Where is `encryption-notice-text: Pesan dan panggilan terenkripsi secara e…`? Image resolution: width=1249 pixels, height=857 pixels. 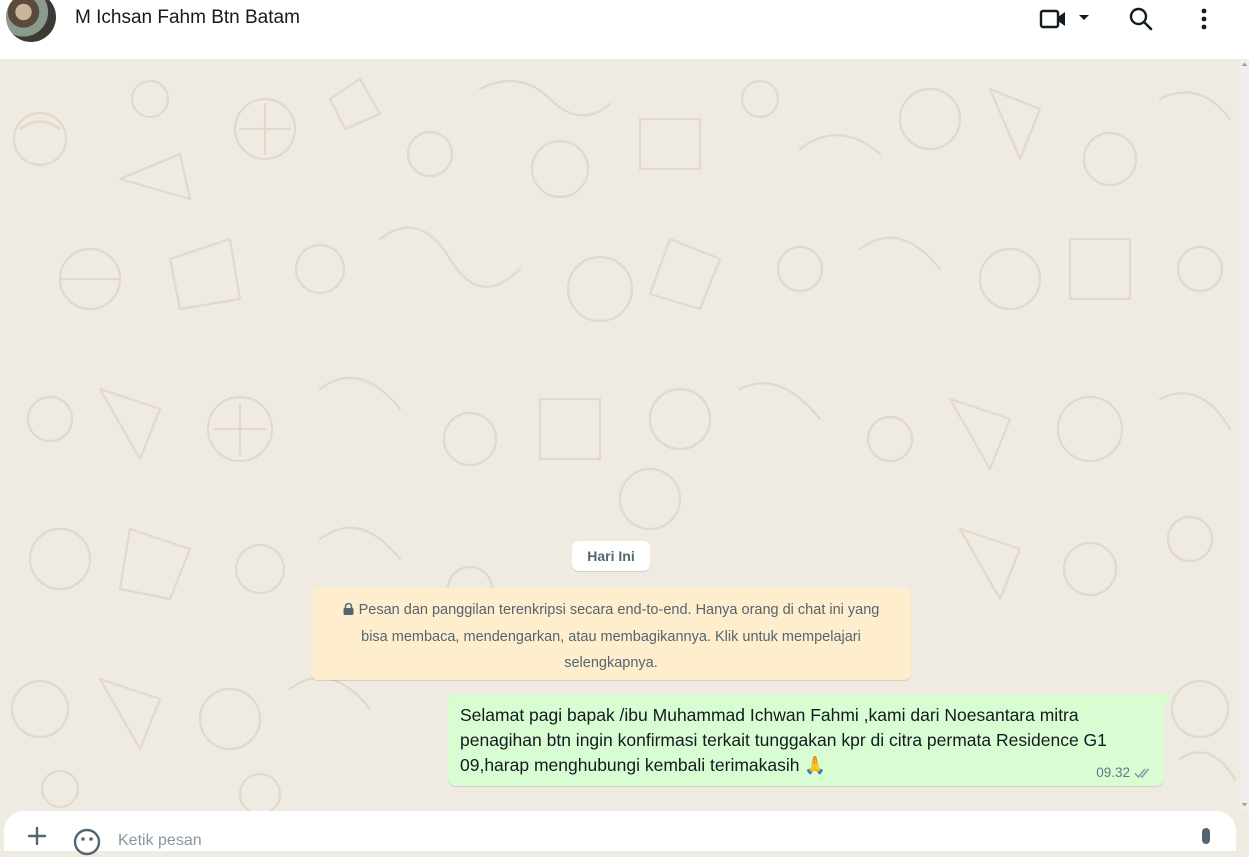 encryption-notice-text: Pesan dan panggilan terenkripsi secara e… is located at coordinates (619, 636).